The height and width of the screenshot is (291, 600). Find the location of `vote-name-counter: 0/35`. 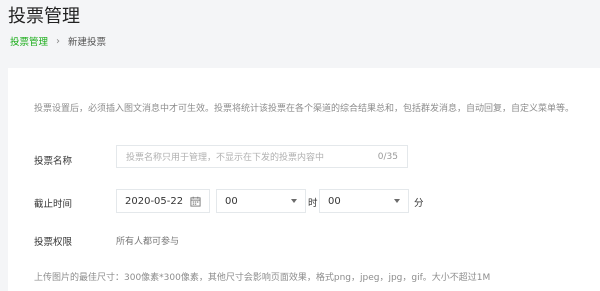

vote-name-counter: 0/35 is located at coordinates (387, 156).